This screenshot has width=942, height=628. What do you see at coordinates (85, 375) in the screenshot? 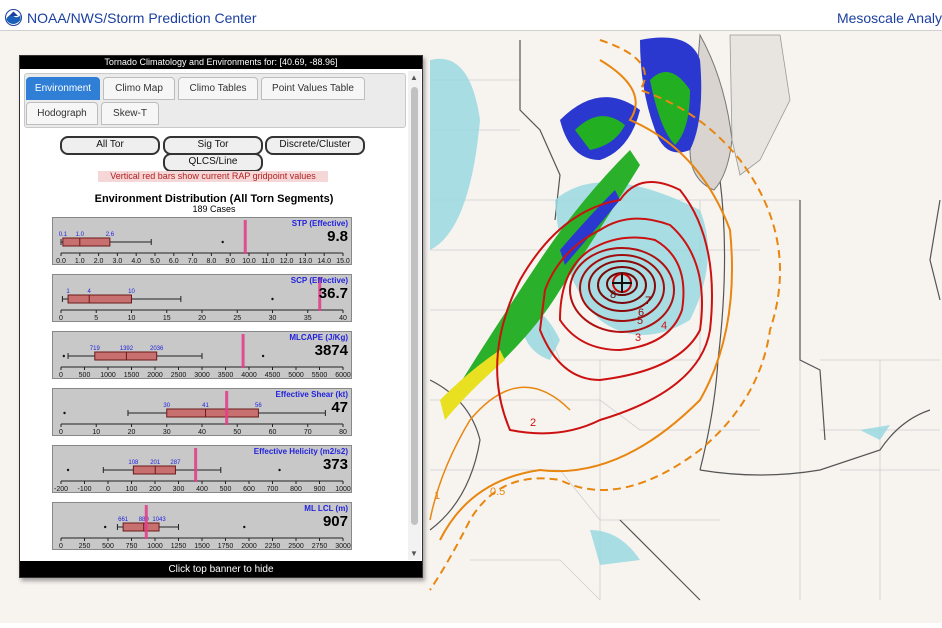
I see `tick-label: 500` at bounding box center [85, 375].